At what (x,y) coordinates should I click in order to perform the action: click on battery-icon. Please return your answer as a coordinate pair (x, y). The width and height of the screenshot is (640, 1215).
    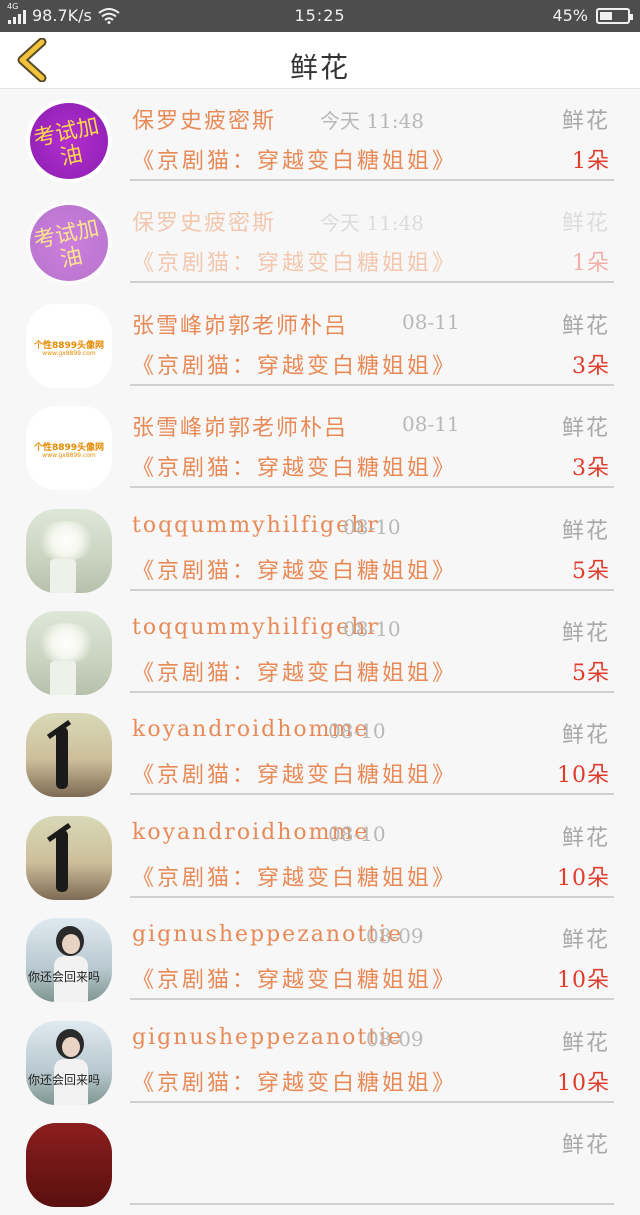
    Looking at the image, I should click on (614, 15).